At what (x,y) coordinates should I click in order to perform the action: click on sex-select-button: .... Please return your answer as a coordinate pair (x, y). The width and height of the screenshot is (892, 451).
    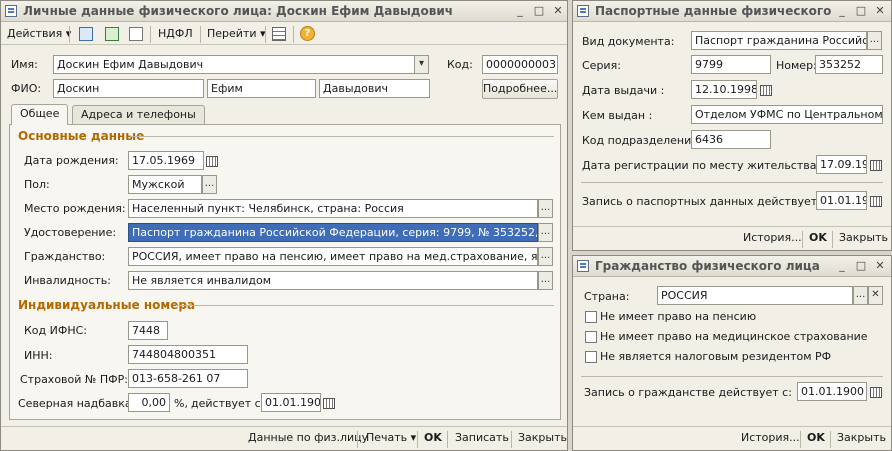
    Looking at the image, I should click on (209, 184).